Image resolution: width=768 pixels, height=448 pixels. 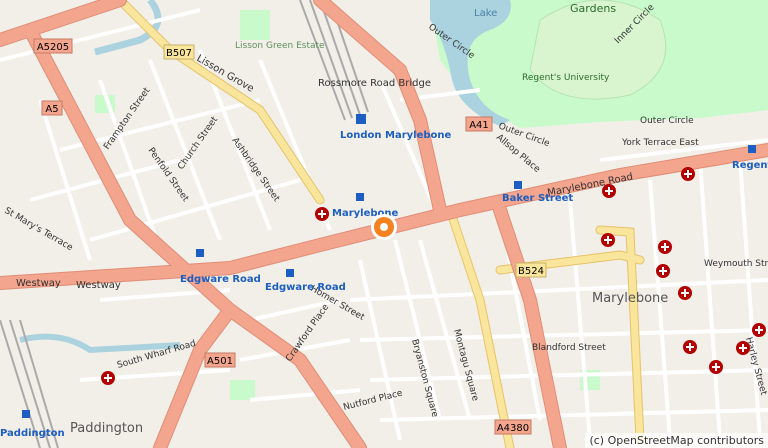 I want to click on shield-a4380: A4380, so click(x=513, y=428).